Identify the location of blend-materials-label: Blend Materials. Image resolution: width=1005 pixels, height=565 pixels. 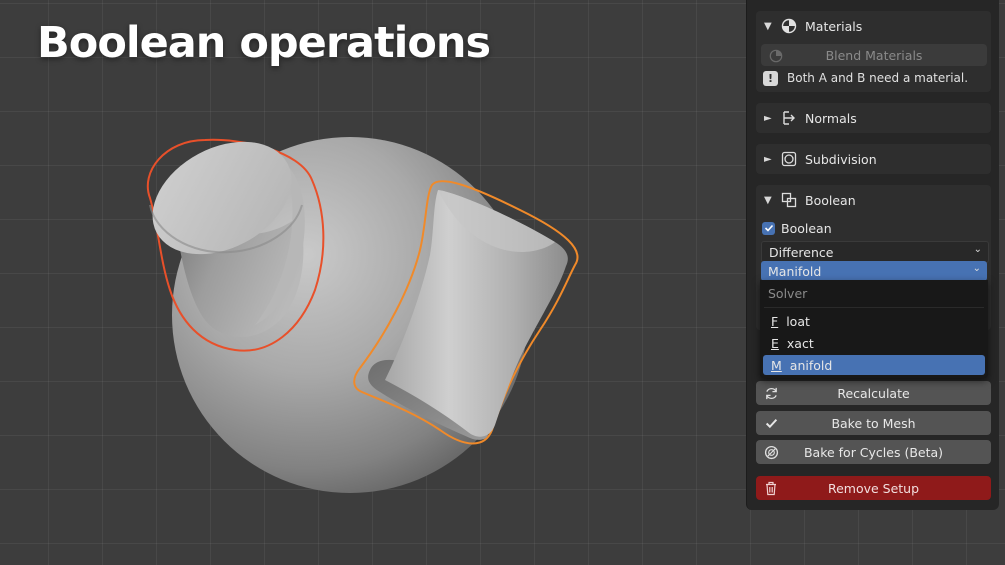
(874, 55).